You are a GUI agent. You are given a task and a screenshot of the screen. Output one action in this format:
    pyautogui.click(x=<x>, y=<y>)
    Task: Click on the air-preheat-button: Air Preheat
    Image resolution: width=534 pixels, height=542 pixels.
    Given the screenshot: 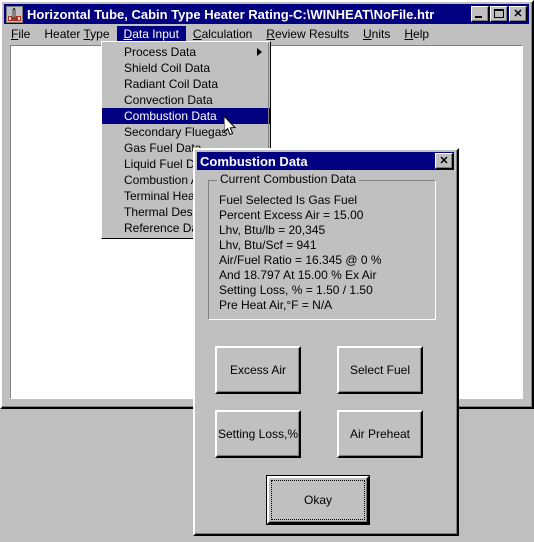 What is the action you would take?
    pyautogui.click(x=380, y=434)
    